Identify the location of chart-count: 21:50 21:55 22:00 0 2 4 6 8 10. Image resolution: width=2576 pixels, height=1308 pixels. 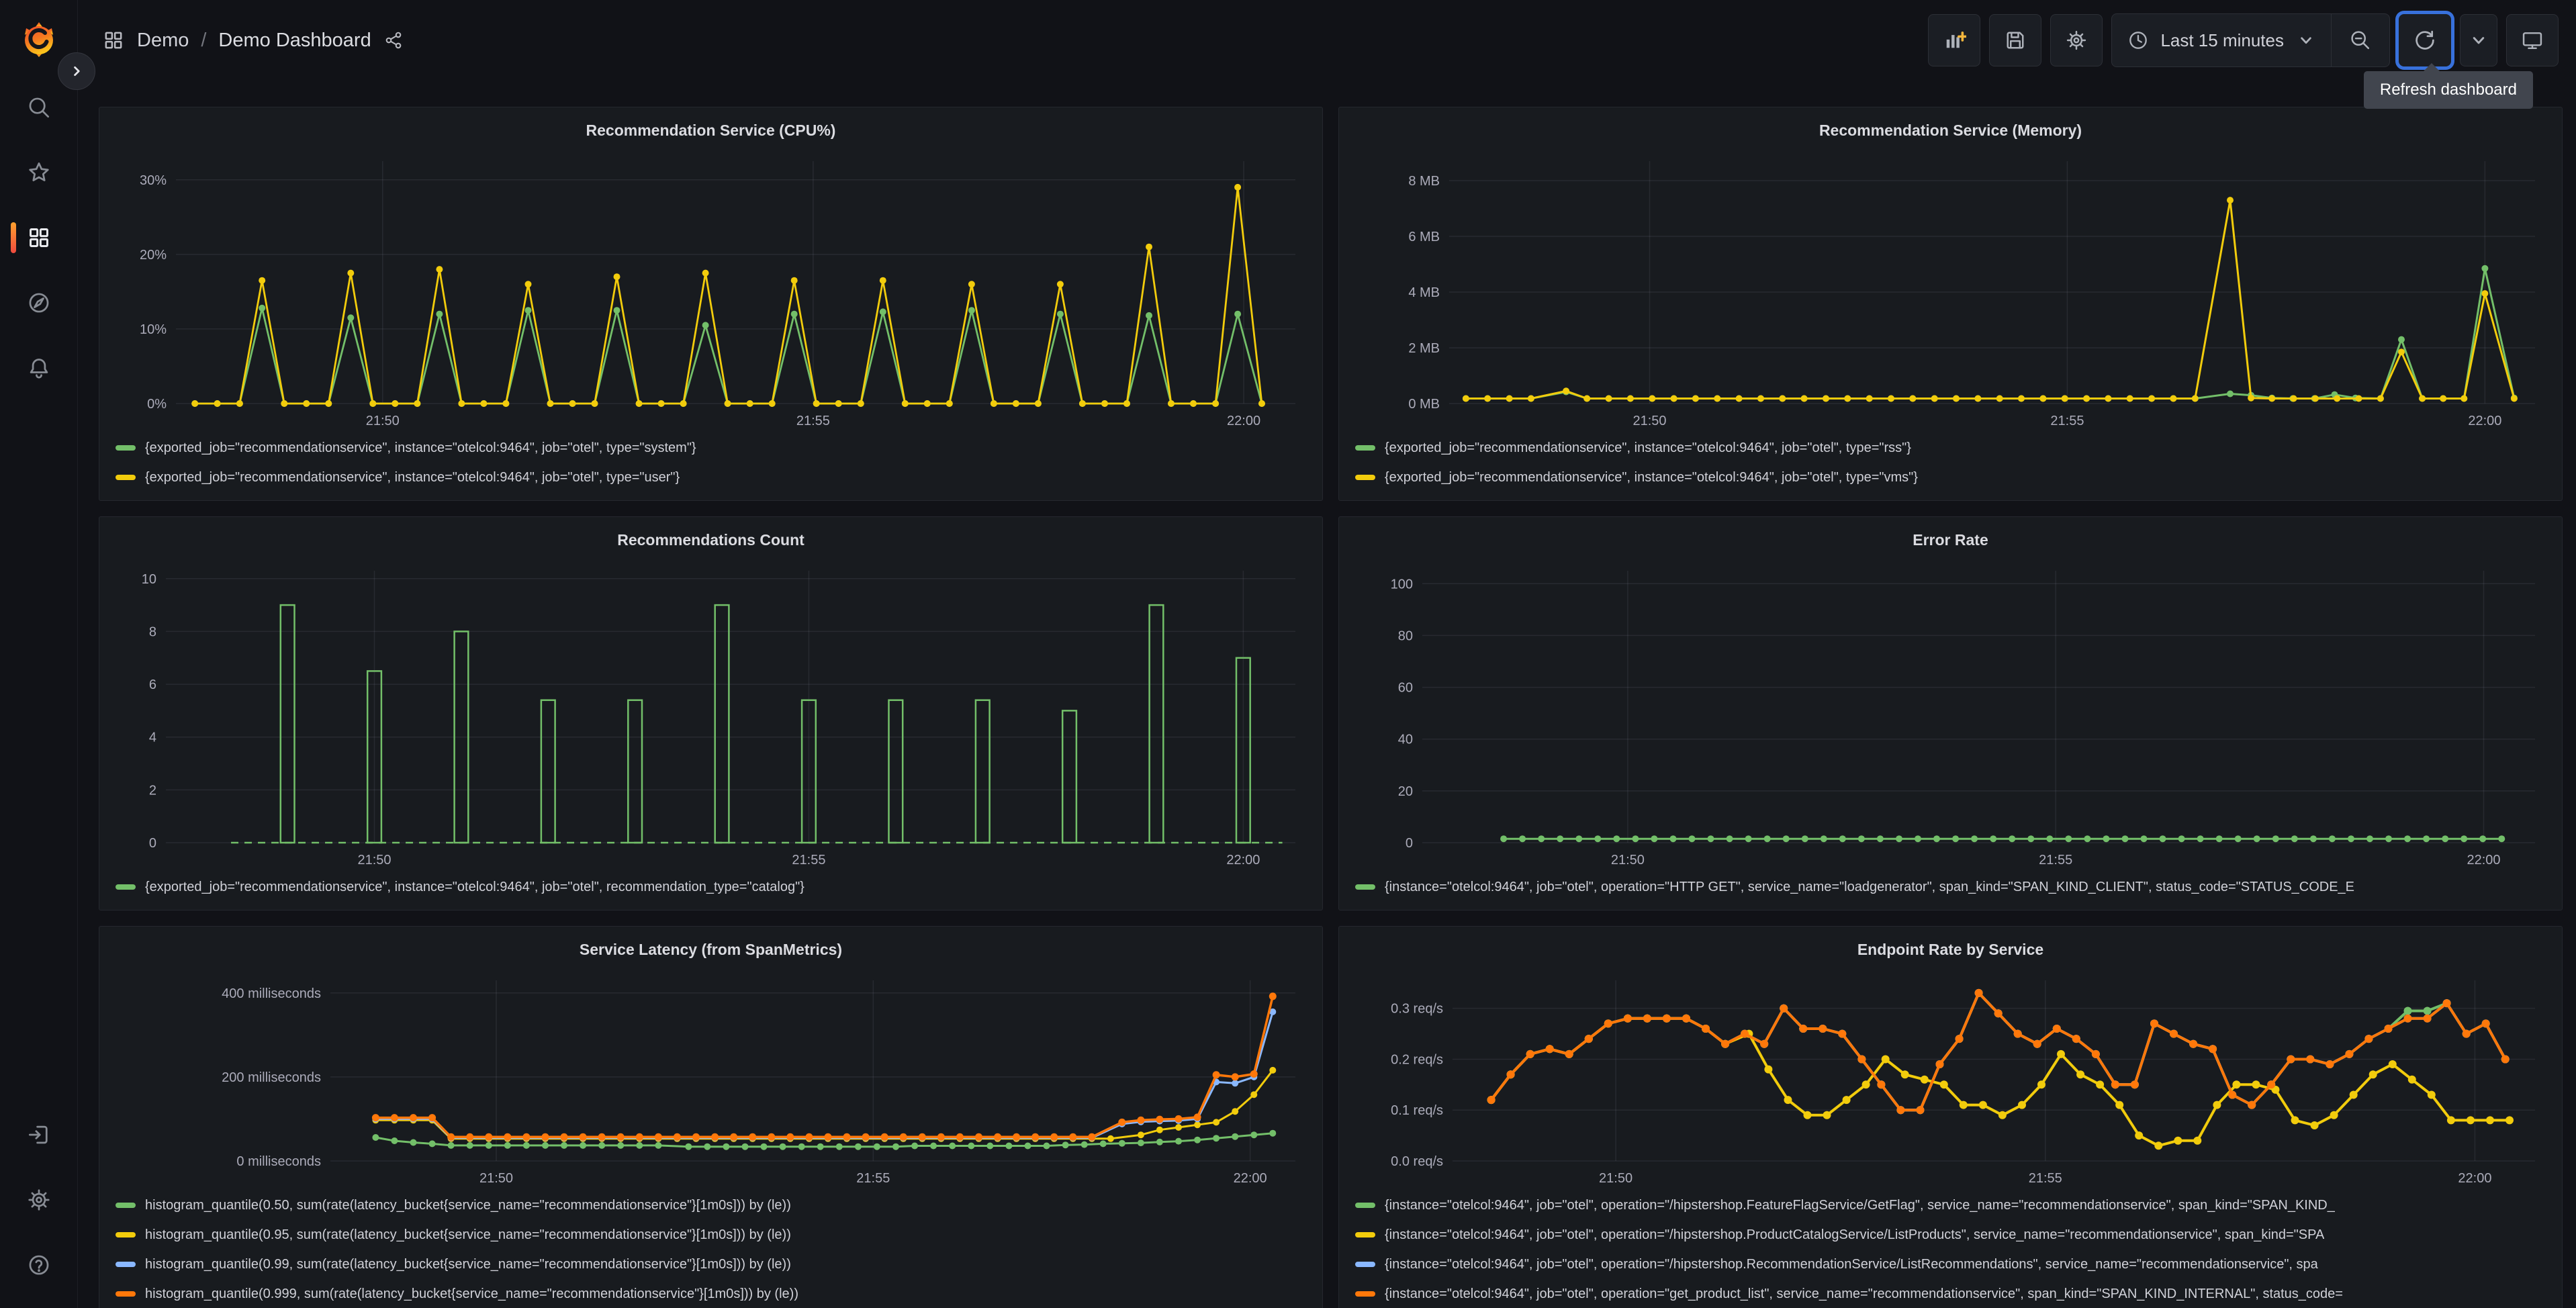
(711, 712).